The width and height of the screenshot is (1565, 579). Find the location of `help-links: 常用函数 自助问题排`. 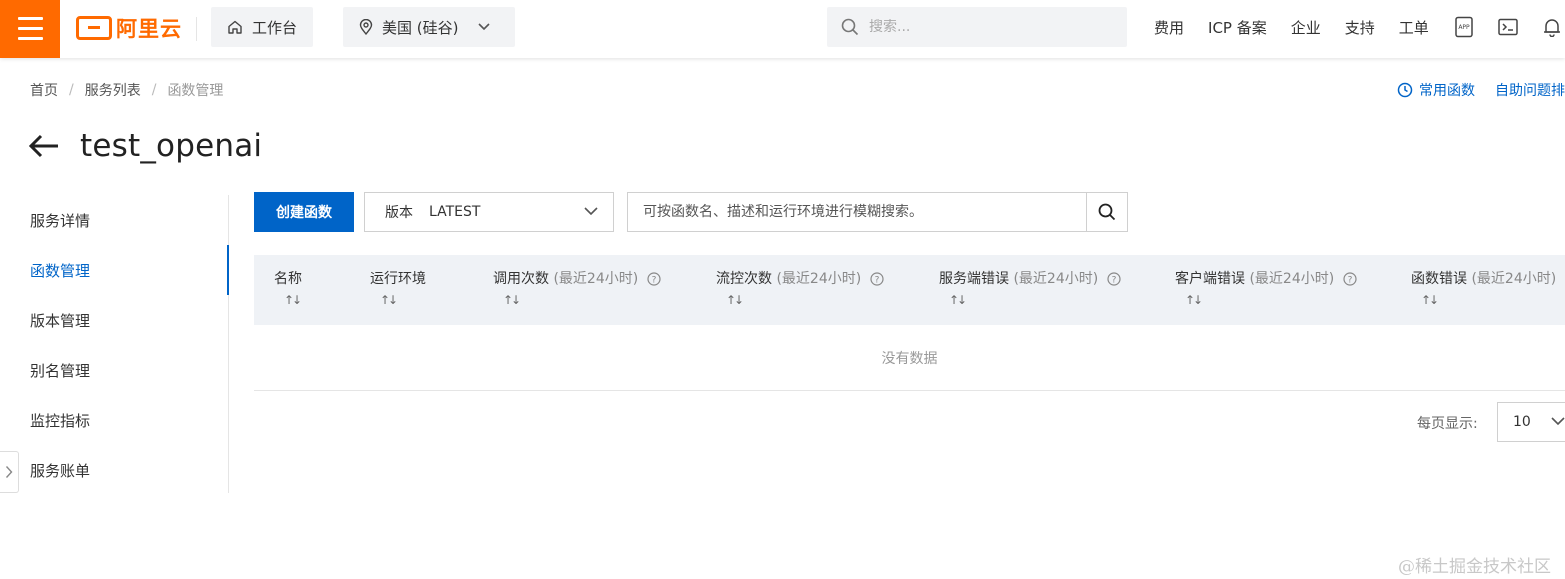

help-links: 常用函数 自助问题排 is located at coordinates (1481, 90).